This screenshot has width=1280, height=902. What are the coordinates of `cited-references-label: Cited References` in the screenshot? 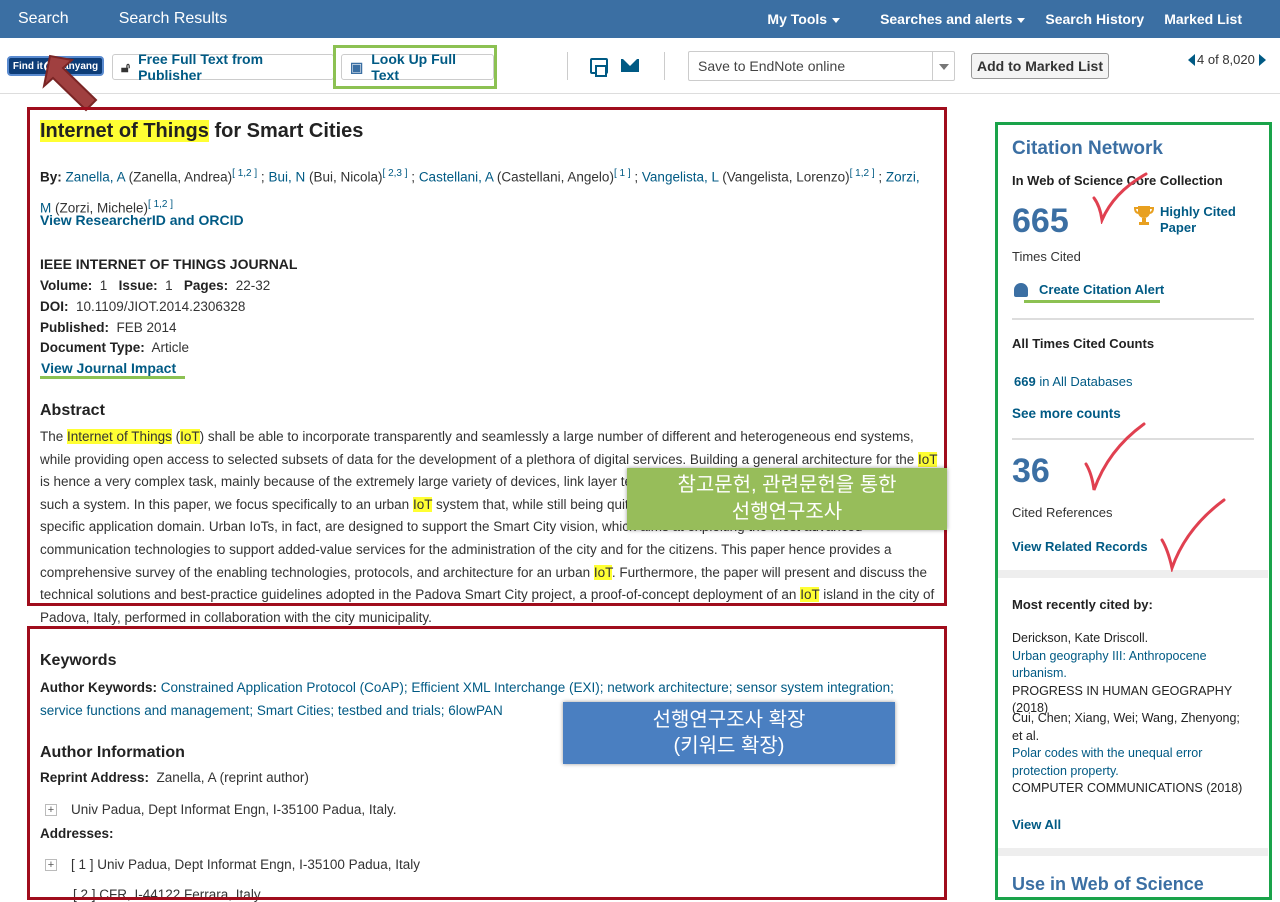 It's located at (1062, 512).